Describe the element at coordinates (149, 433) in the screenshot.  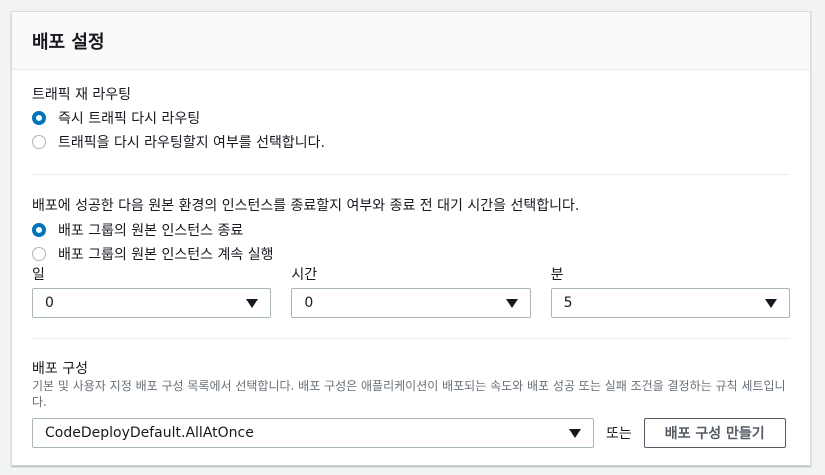
I see `config-value: CodeDeployDefault.AllAtOnce` at that location.